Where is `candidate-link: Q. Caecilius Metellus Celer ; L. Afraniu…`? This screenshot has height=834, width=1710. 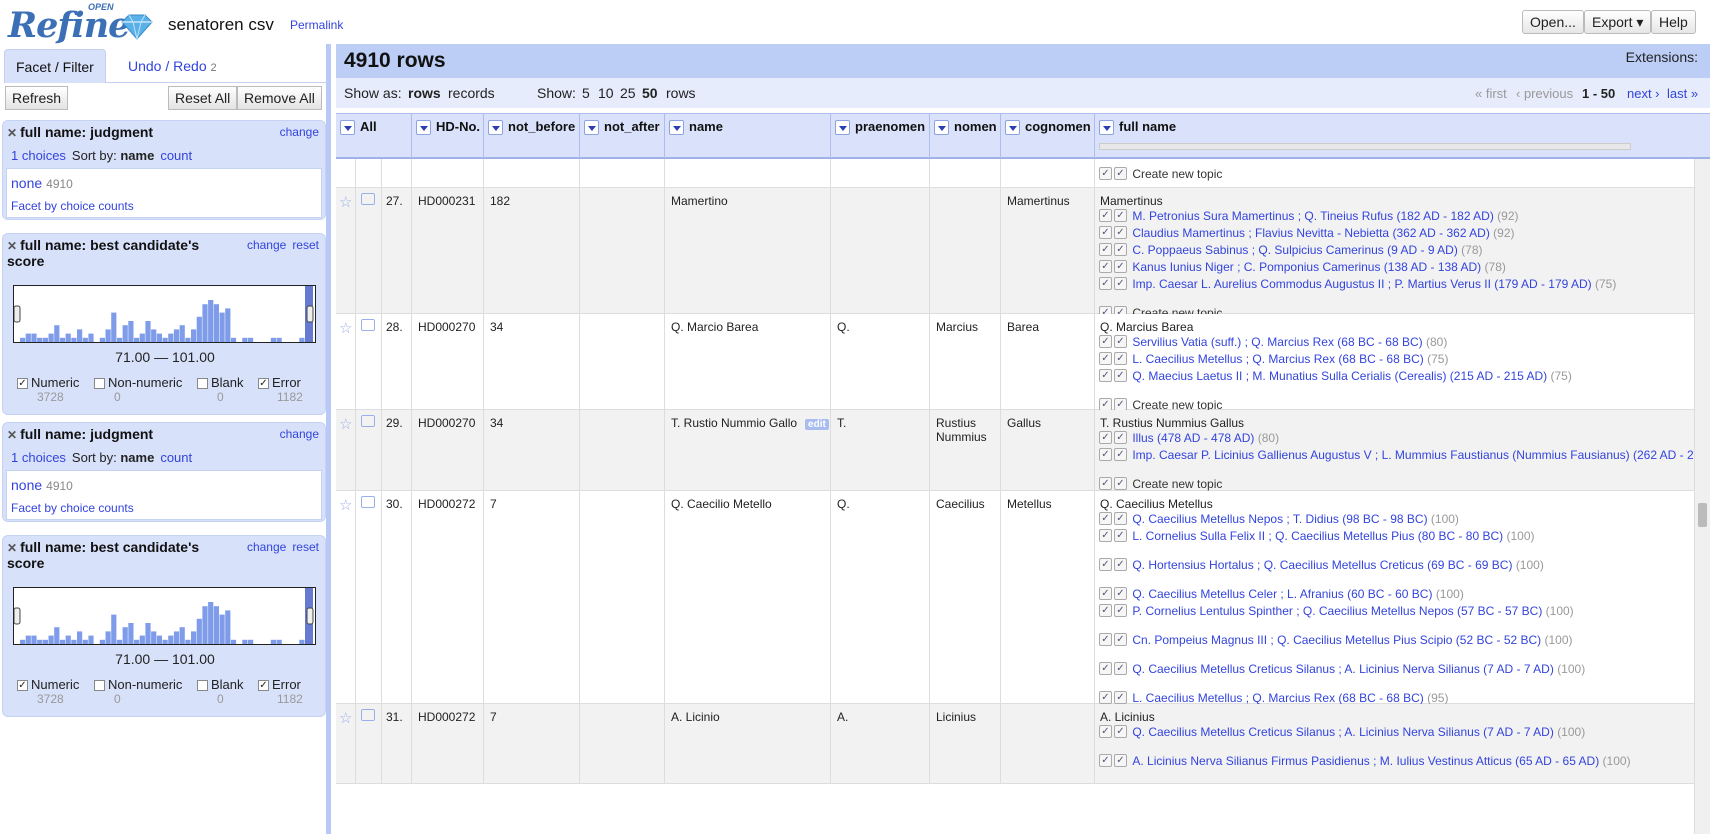
candidate-link: Q. Caecilius Metellus Celer ; L. Afraniu… is located at coordinates (1282, 594).